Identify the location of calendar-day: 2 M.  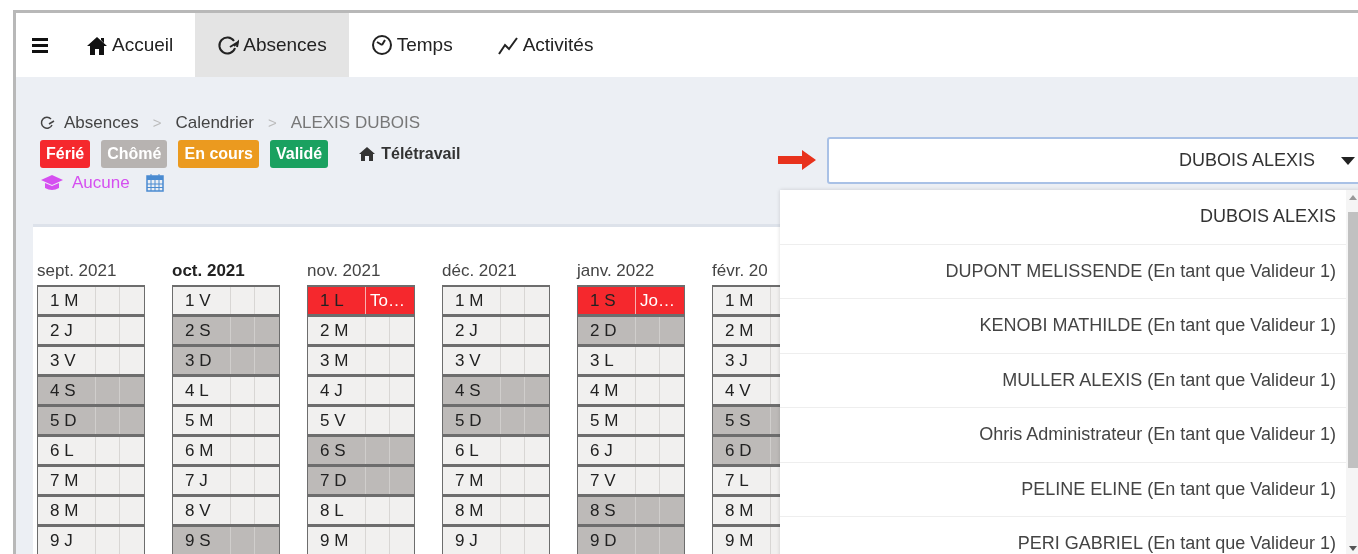
(361, 330).